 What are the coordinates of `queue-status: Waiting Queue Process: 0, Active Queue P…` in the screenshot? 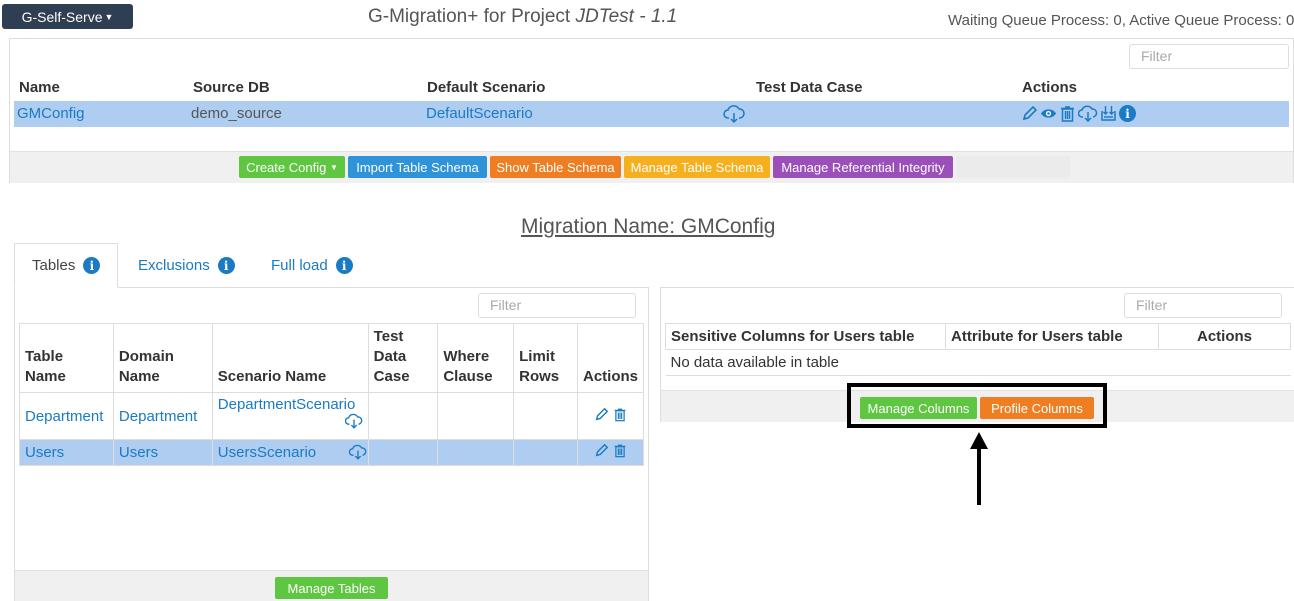 It's located at (1121, 20).